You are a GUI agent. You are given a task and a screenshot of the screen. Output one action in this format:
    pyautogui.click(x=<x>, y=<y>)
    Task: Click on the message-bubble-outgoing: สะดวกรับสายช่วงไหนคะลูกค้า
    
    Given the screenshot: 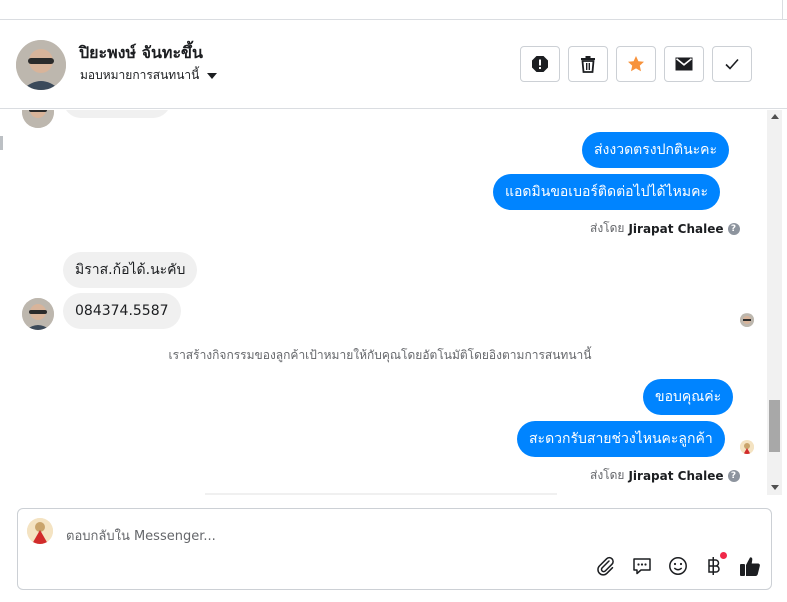 What is the action you would take?
    pyautogui.click(x=621, y=439)
    